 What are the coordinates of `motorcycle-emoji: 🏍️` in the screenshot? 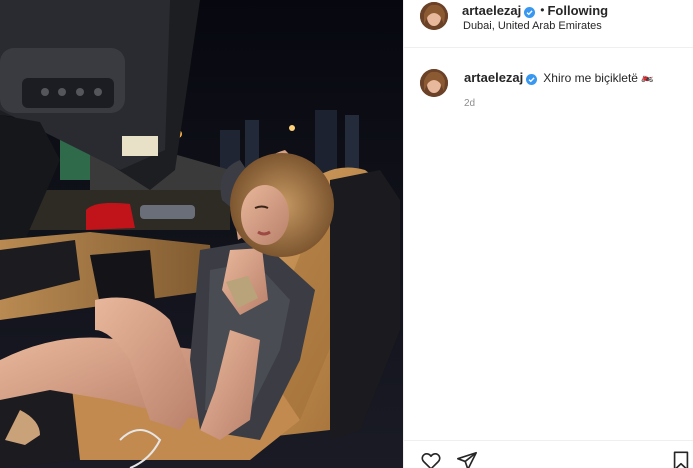 It's located at (647, 77).